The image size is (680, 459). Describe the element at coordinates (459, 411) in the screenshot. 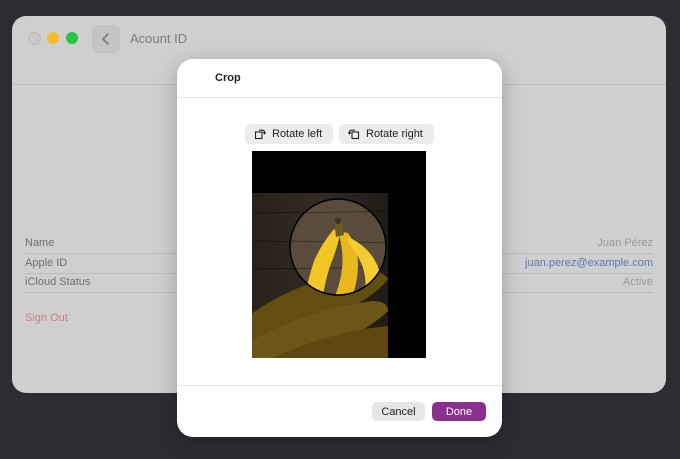

I see `done-button: Done` at that location.